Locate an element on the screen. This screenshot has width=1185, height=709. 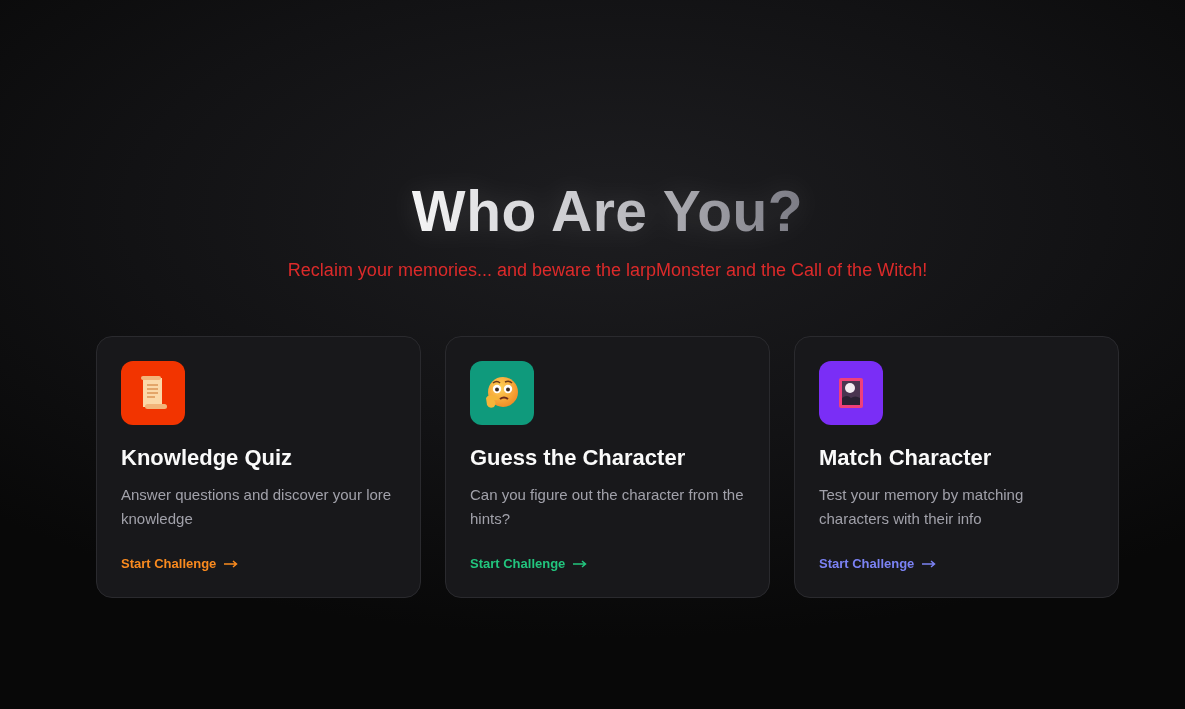
page-subtitle: Reclaim your memories... and beware the larpMonster and the Call of the Witch! is located at coordinates (607, 270).